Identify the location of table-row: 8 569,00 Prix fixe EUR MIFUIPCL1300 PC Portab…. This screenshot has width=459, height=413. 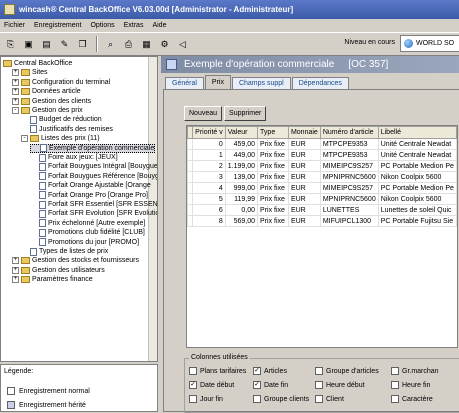
(322, 221).